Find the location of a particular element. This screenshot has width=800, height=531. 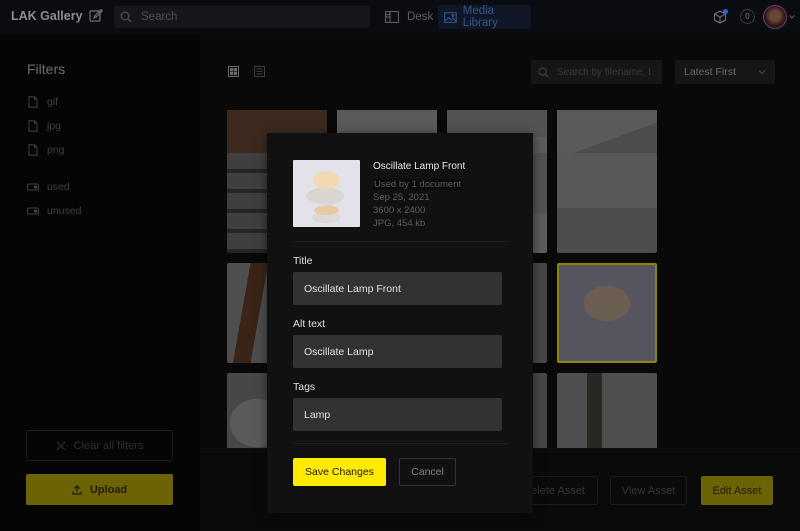

upload-icon is located at coordinates (77, 489).